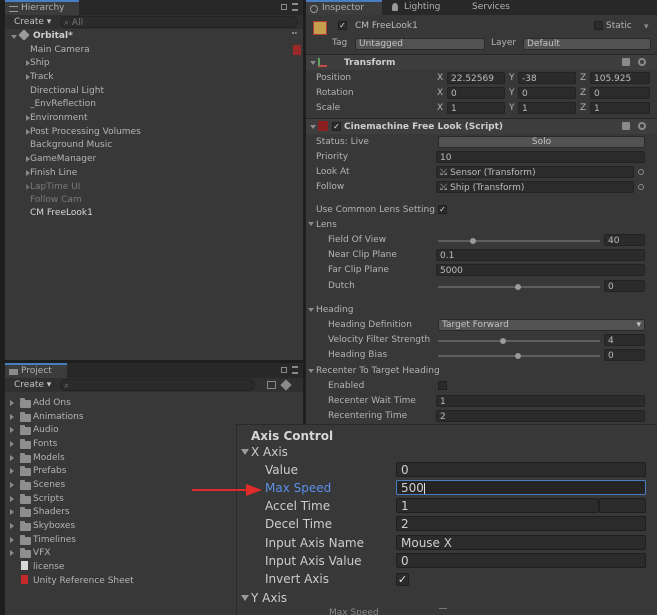  Describe the element at coordinates (541, 142) in the screenshot. I see `solo-button: Solo` at that location.